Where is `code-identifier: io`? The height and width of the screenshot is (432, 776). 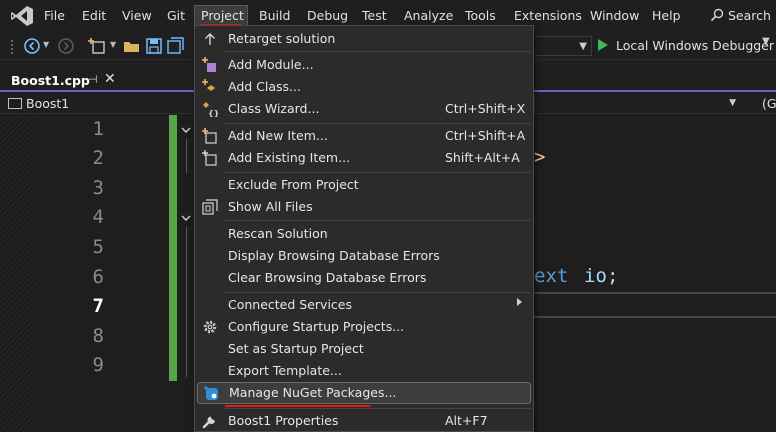 code-identifier: io is located at coordinates (595, 276).